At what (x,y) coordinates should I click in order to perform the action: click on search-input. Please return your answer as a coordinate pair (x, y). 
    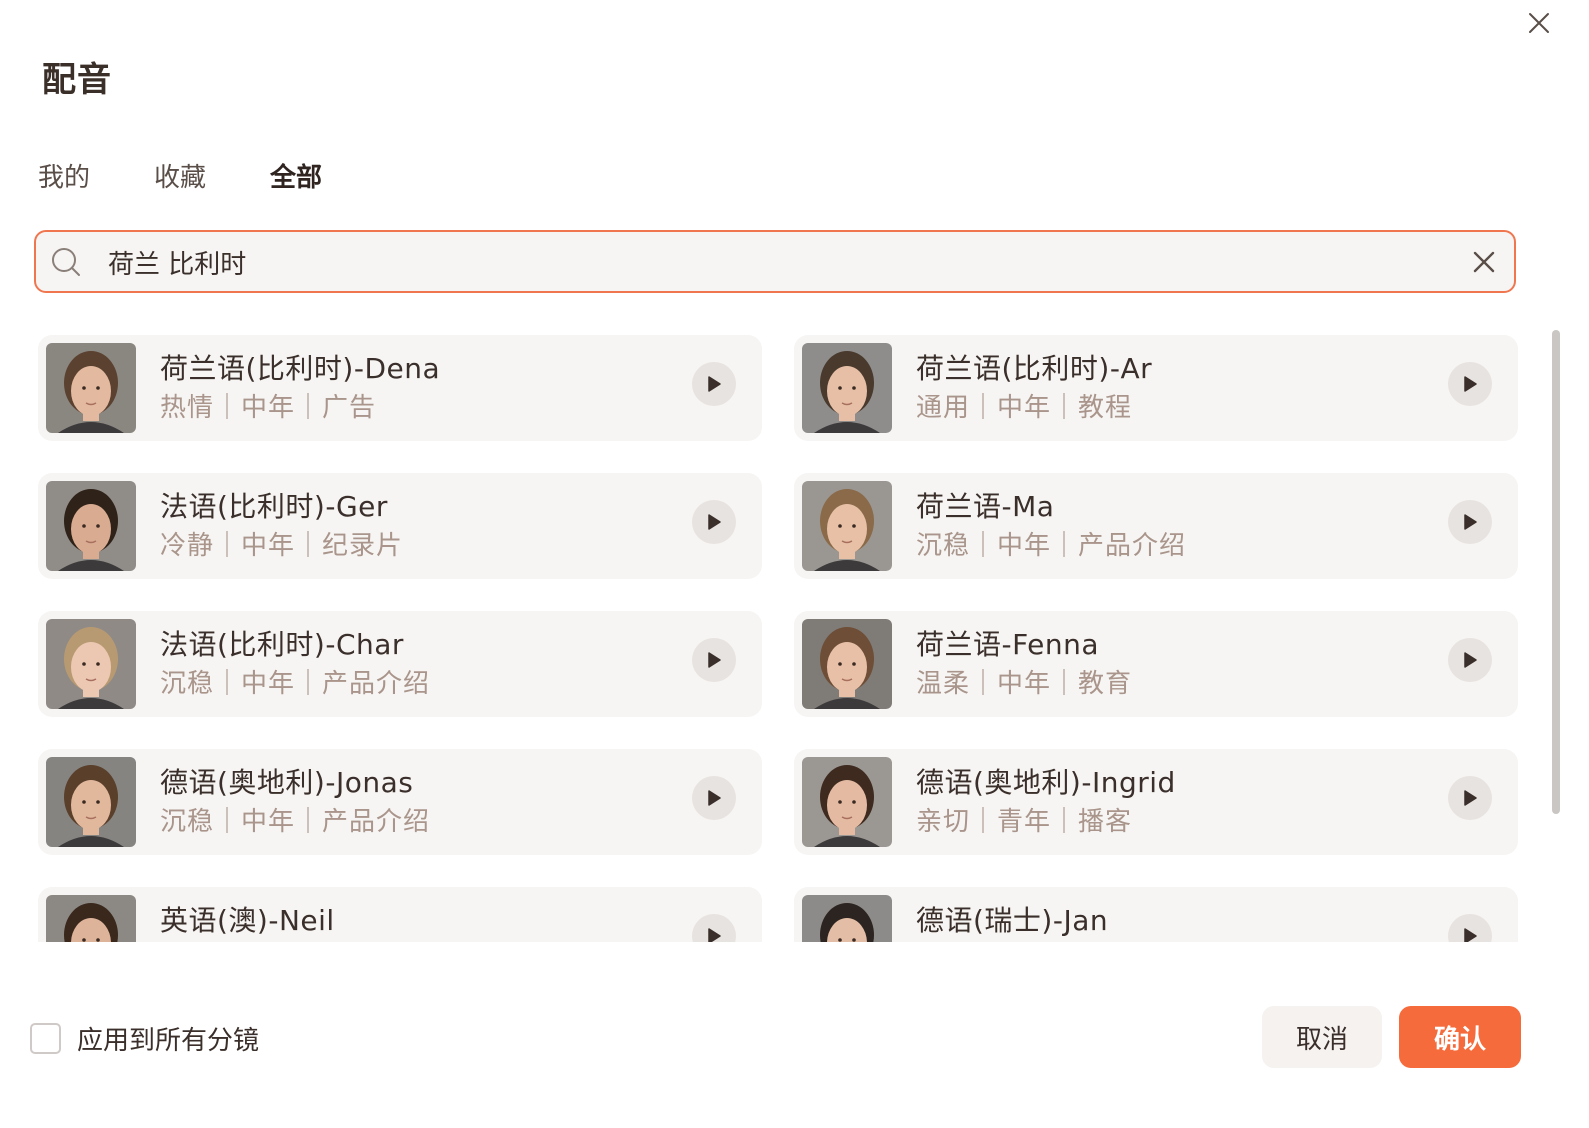
    Looking at the image, I should click on (768, 262).